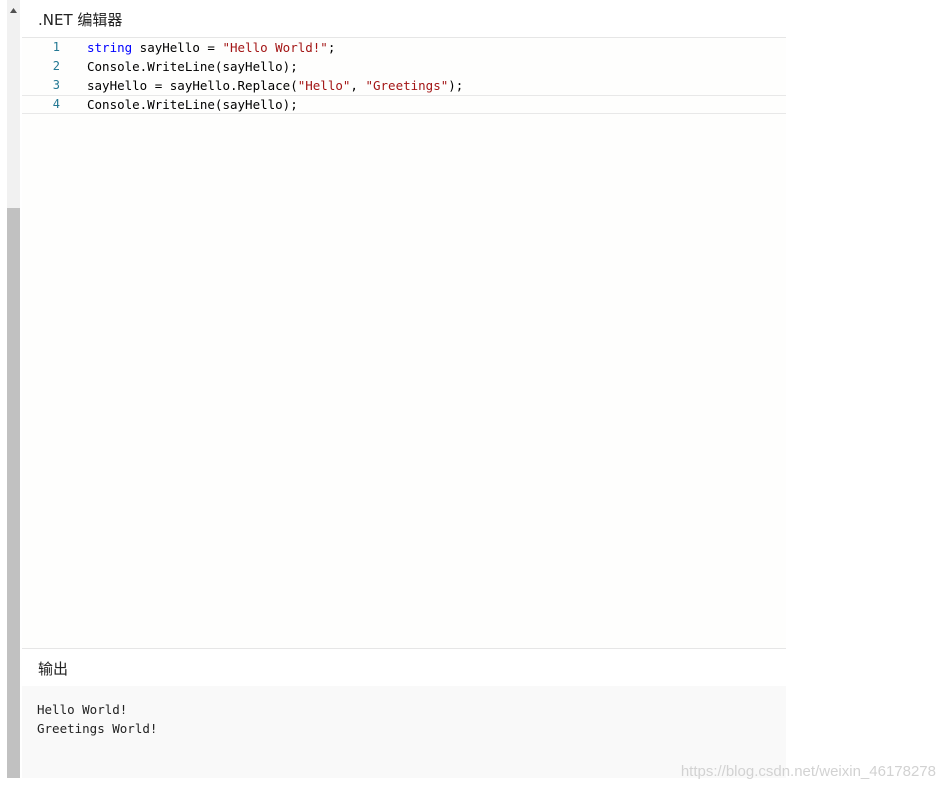  What do you see at coordinates (13, 10) in the screenshot?
I see `scroll-up-arrow-icon` at bounding box center [13, 10].